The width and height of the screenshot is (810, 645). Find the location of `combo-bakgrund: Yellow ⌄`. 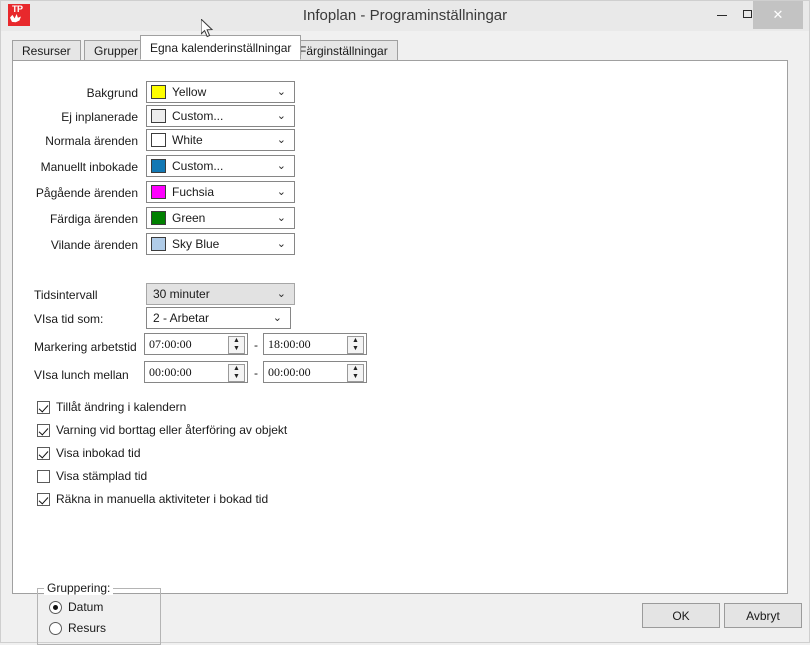

combo-bakgrund: Yellow ⌄ is located at coordinates (220, 92).